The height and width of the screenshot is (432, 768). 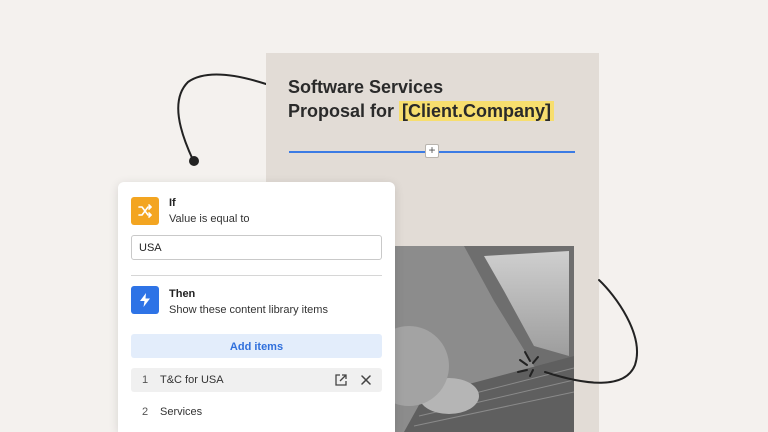 What do you see at coordinates (256, 346) in the screenshot?
I see `add-items-button: Add items` at bounding box center [256, 346].